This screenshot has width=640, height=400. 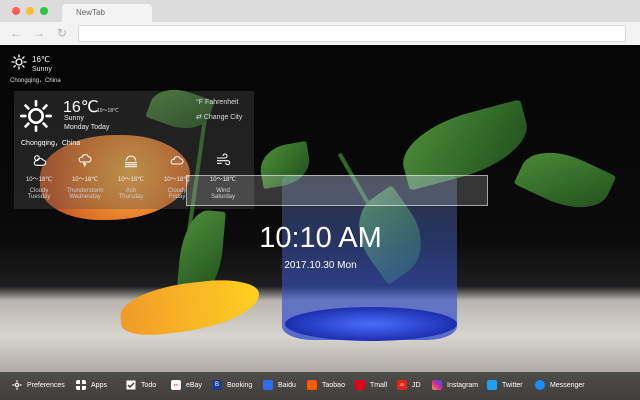 What do you see at coordinates (16, 33) in the screenshot?
I see `back-arrow-icon: ←` at bounding box center [16, 33].